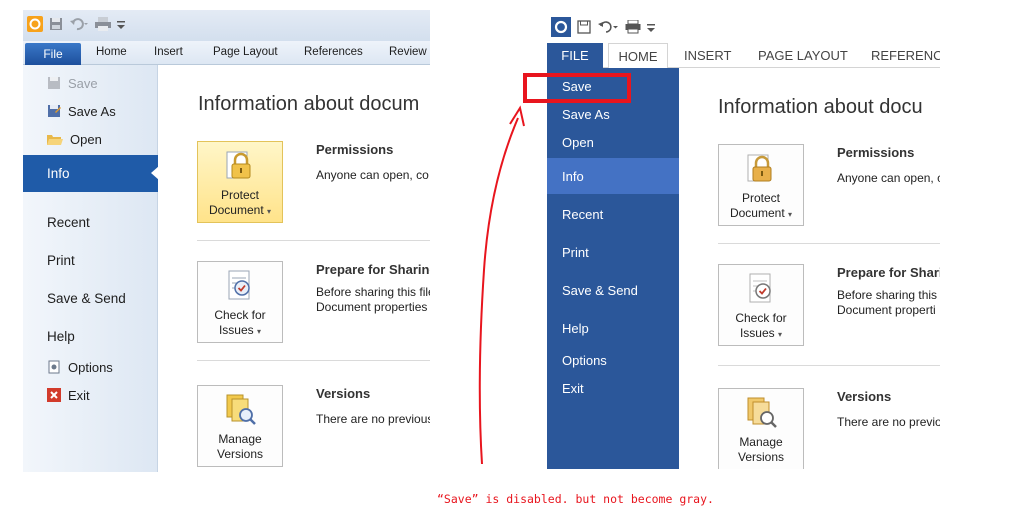  What do you see at coordinates (575, 499) in the screenshot?
I see `annotation-note: “Save” is disabled. but not become gray.` at bounding box center [575, 499].